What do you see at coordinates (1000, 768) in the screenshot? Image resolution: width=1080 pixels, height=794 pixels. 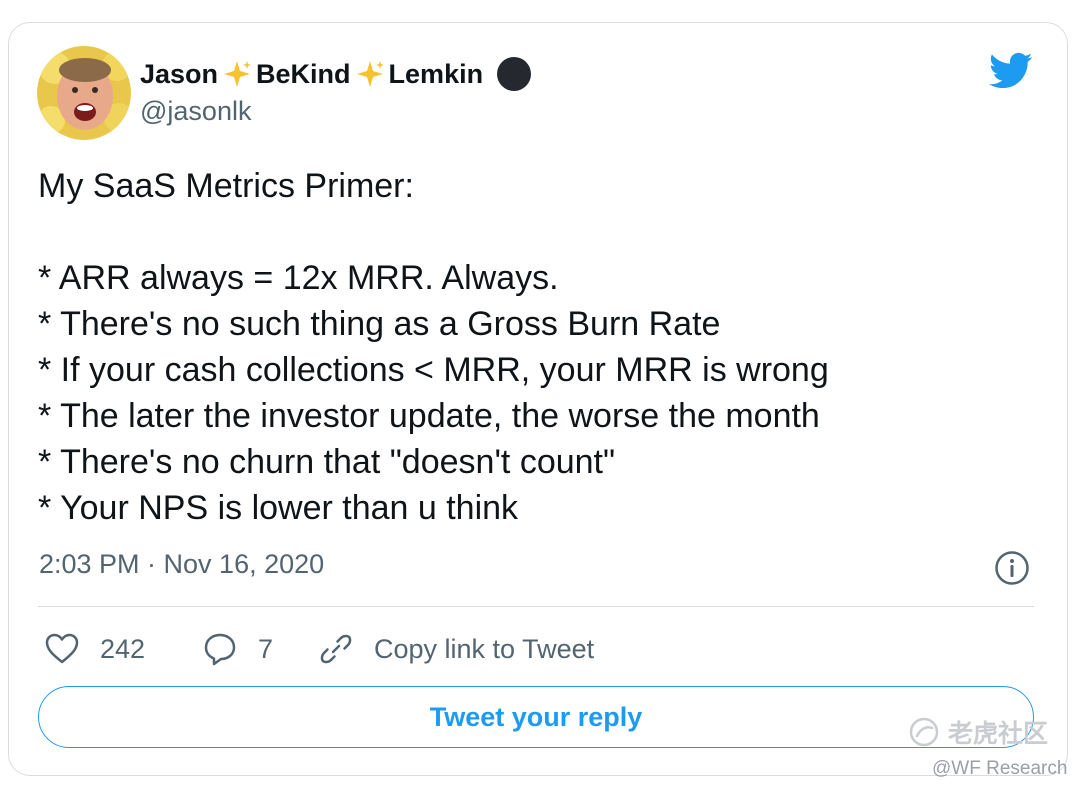 I see `watermark-source: @WF Research` at bounding box center [1000, 768].